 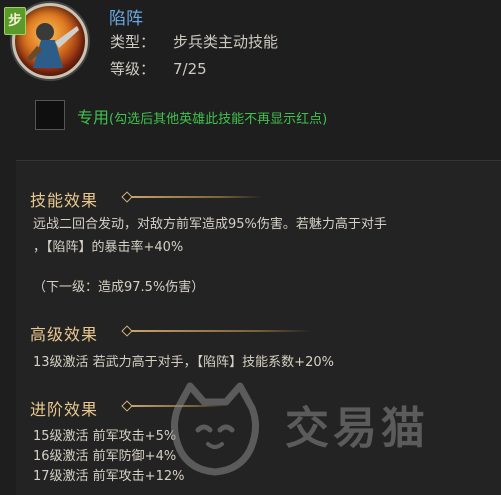 What do you see at coordinates (93, 117) in the screenshot?
I see `exclusive-label-text: 专用` at bounding box center [93, 117].